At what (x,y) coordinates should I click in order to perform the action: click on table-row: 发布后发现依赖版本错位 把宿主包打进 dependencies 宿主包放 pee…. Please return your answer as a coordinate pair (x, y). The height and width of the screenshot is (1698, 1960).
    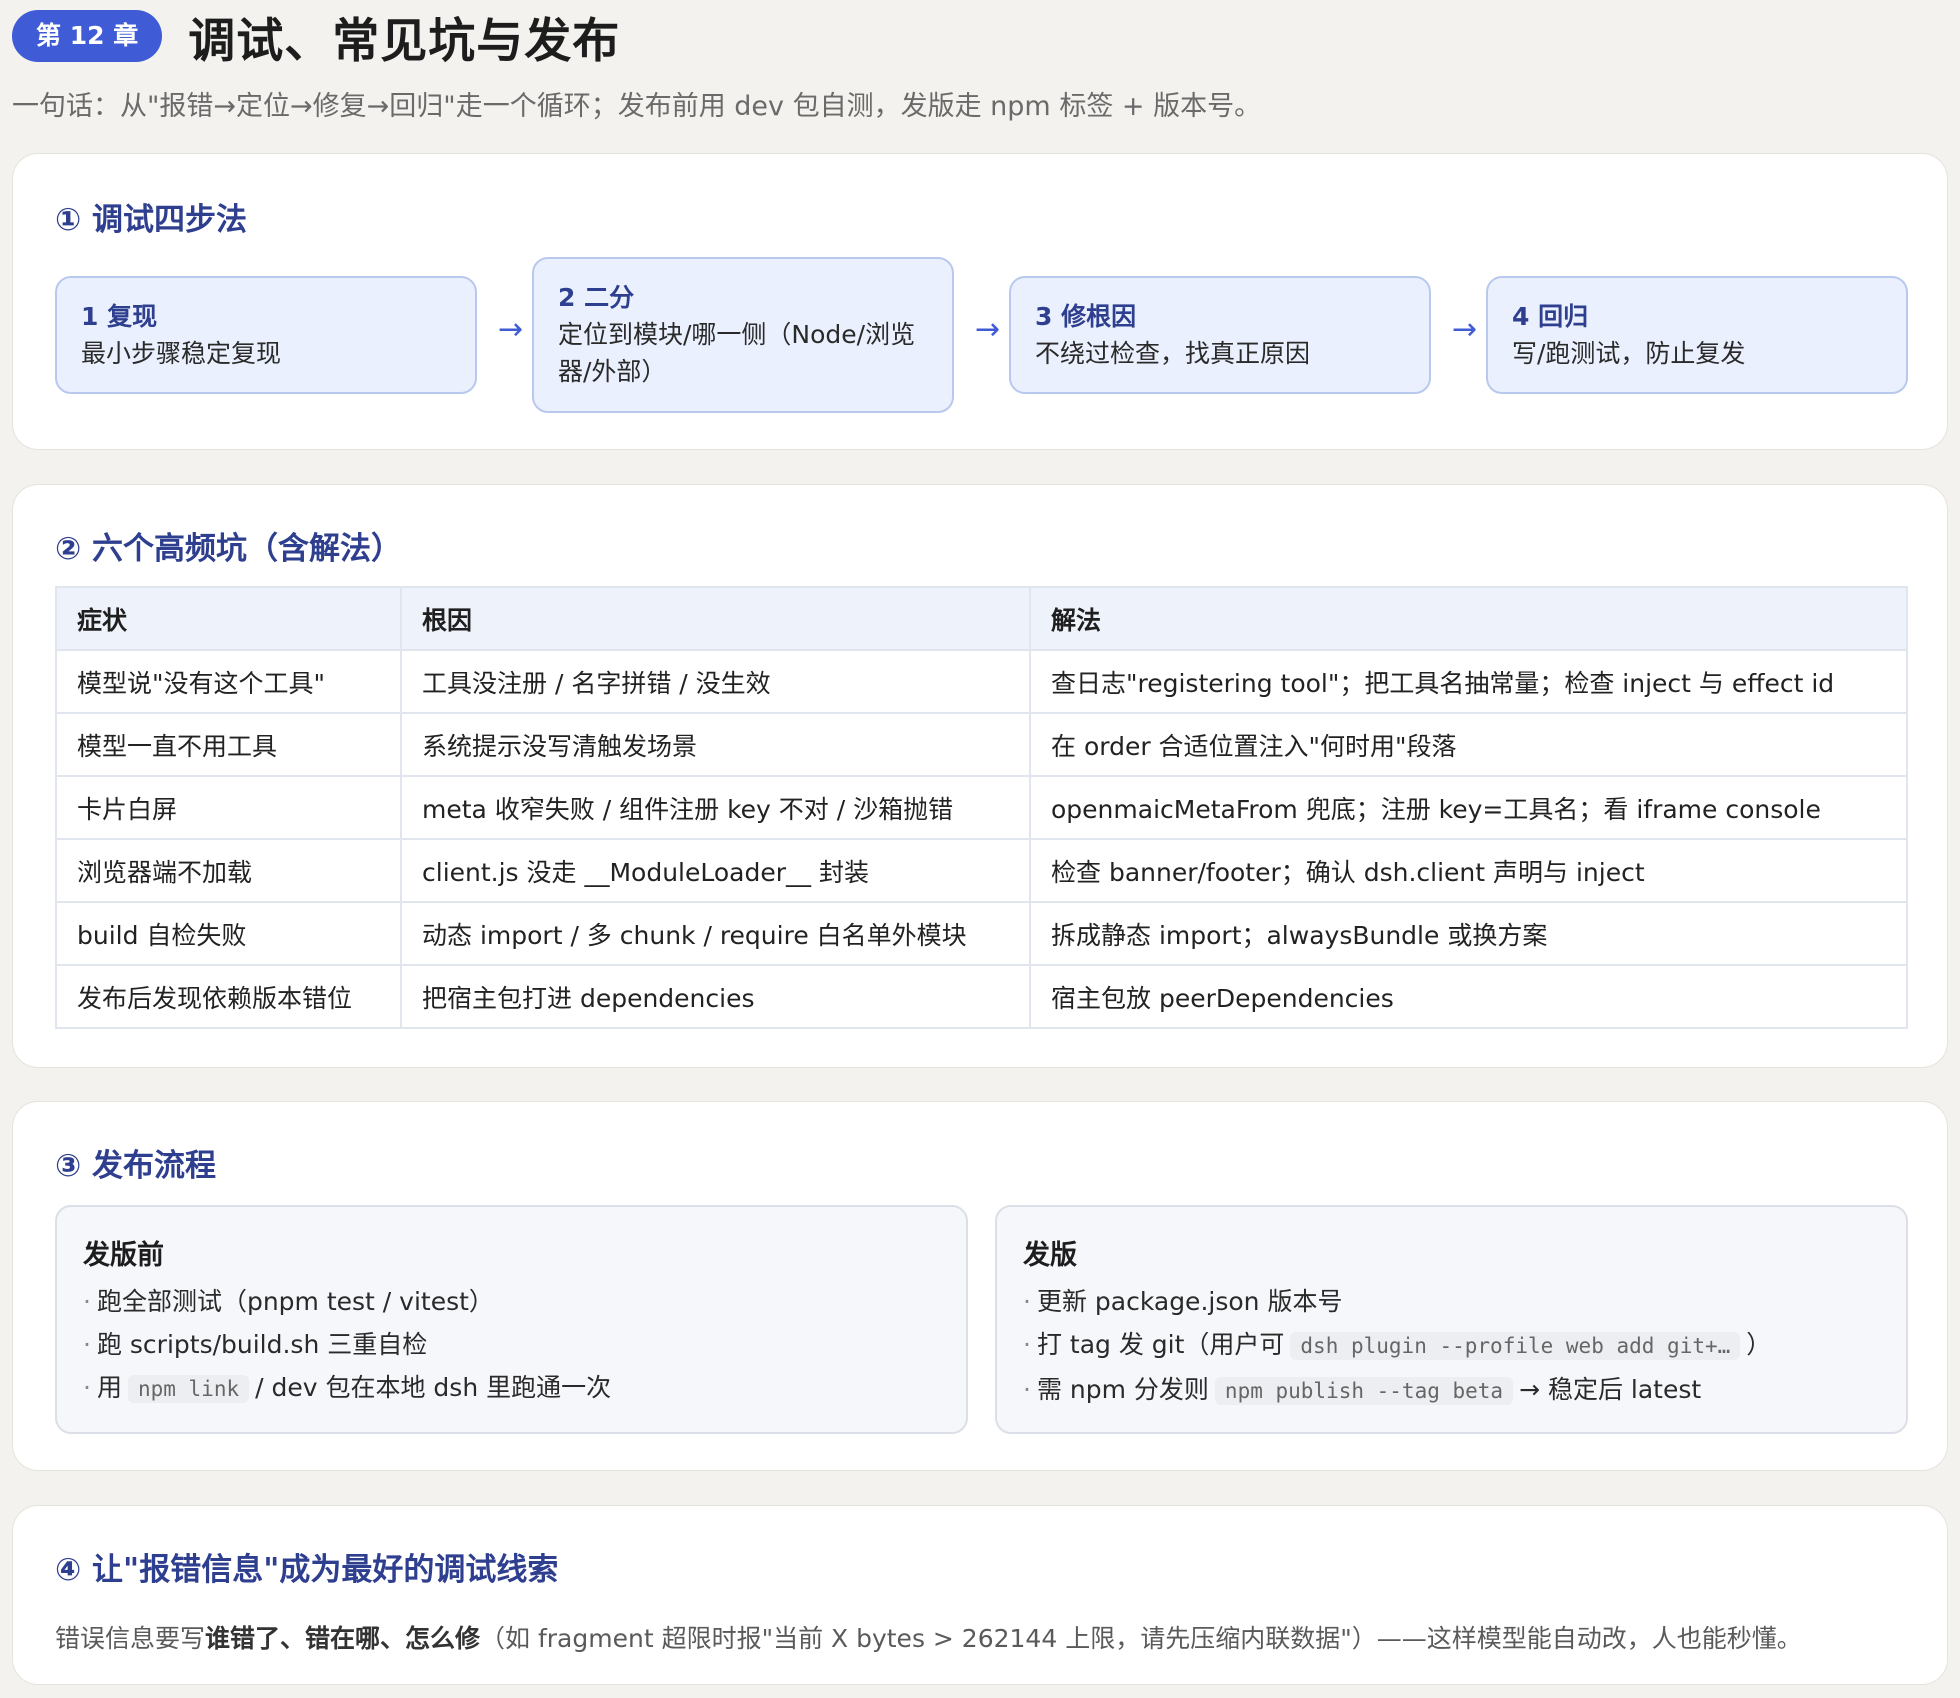
    Looking at the image, I should click on (981, 996).